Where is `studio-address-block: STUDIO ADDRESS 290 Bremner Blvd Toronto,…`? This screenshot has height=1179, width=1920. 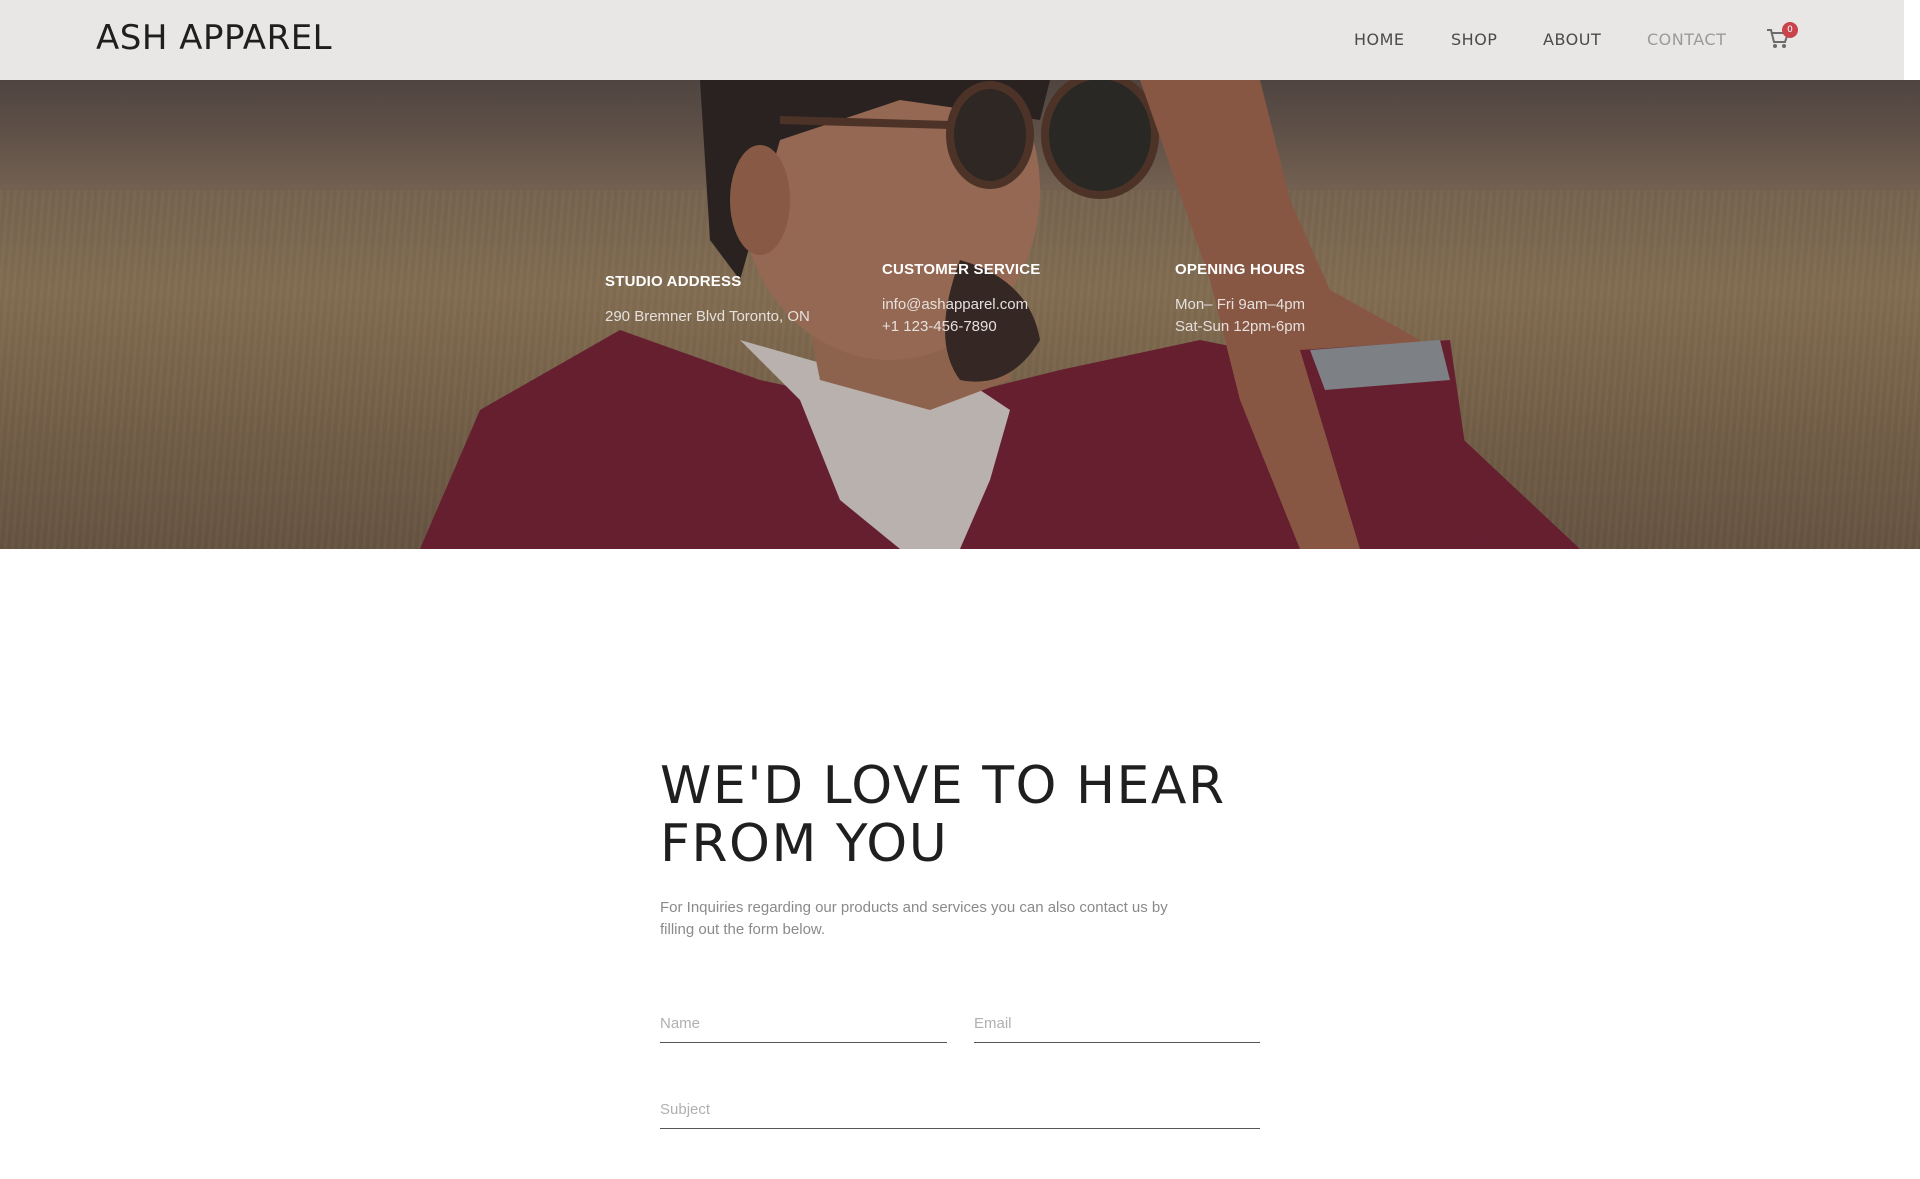
studio-address-block: STUDIO ADDRESS 290 Bremner Blvd Toronto,… is located at coordinates (707, 300).